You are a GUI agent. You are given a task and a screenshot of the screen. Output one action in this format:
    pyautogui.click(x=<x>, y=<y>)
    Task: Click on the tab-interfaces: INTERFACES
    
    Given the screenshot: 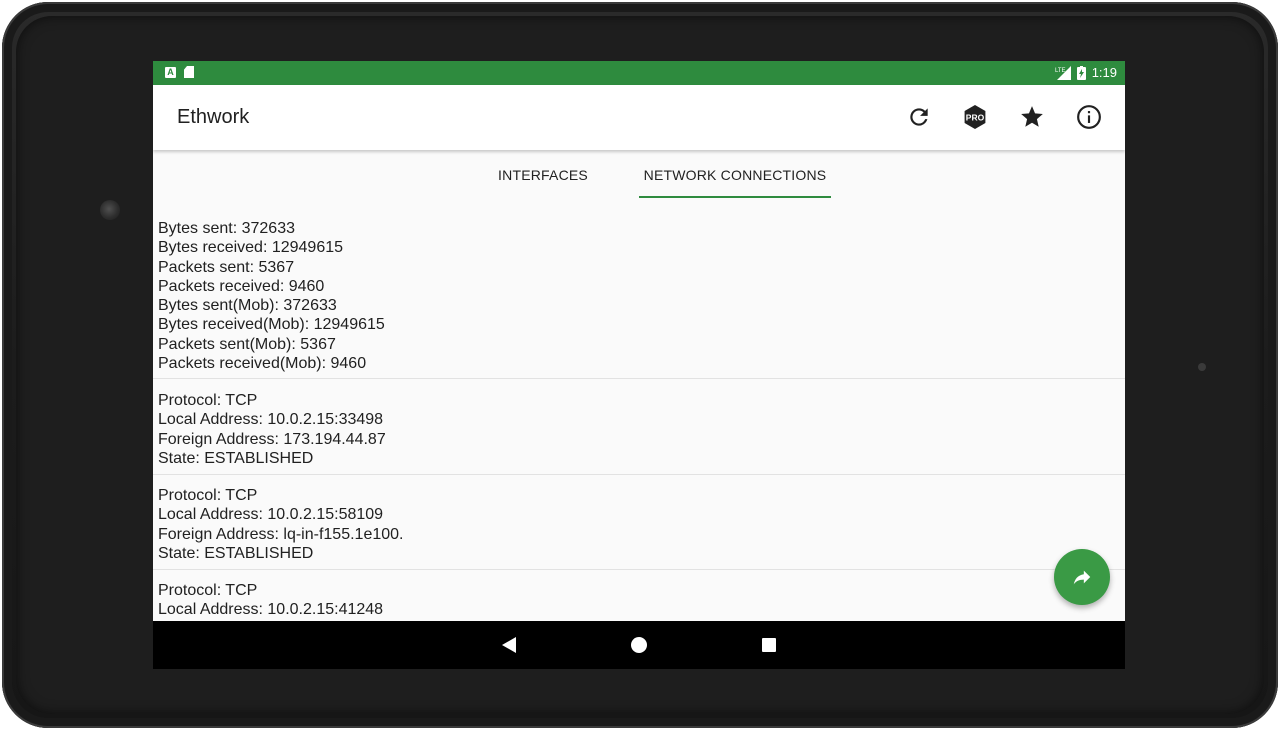 What is the action you would take?
    pyautogui.click(x=543, y=174)
    